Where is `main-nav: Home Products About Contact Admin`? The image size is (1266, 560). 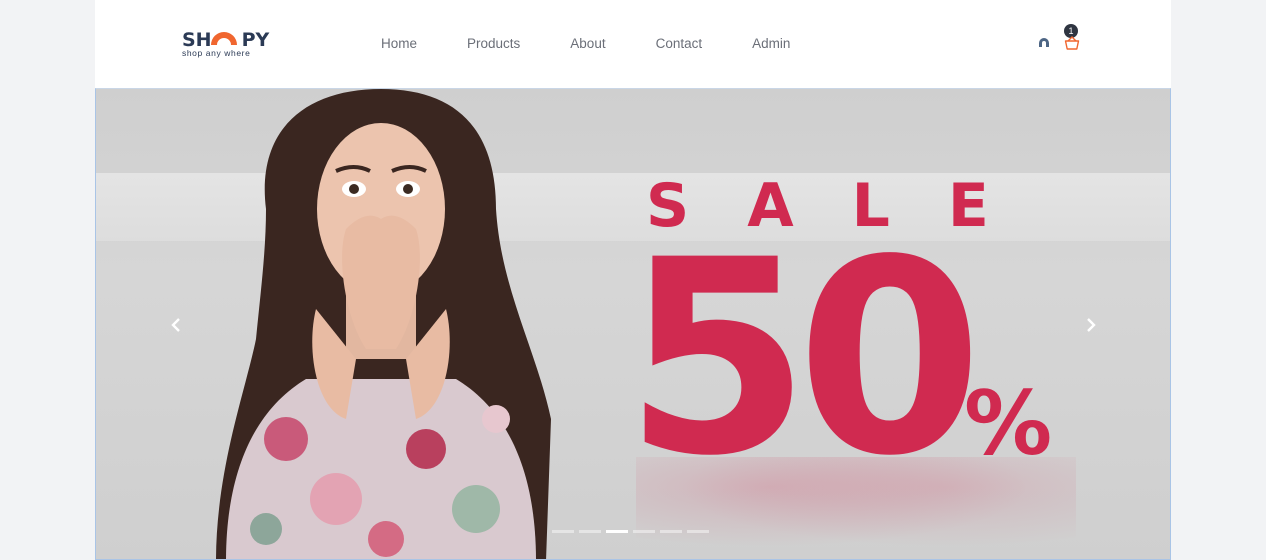
main-nav: Home Products About Contact Admin is located at coordinates (585, 44).